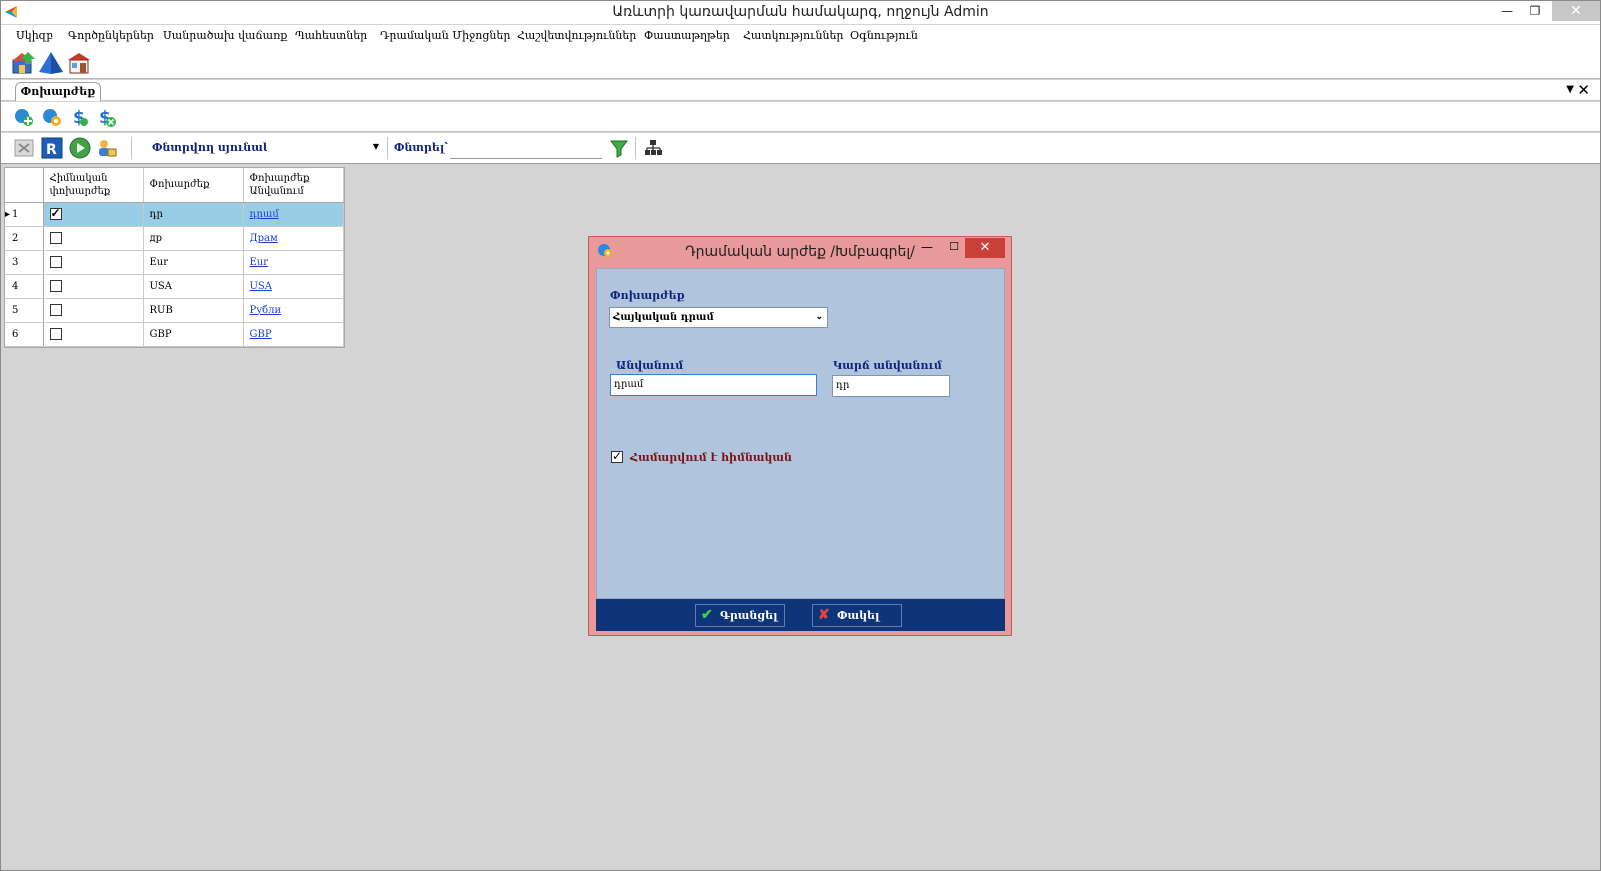  I want to click on currency-name-link: Eur, so click(259, 262).